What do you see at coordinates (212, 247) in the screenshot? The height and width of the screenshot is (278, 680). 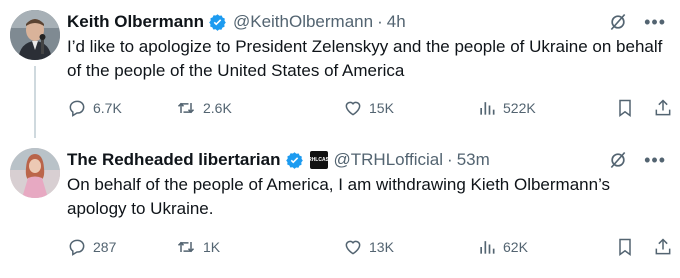 I see `repost-count: 1K` at bounding box center [212, 247].